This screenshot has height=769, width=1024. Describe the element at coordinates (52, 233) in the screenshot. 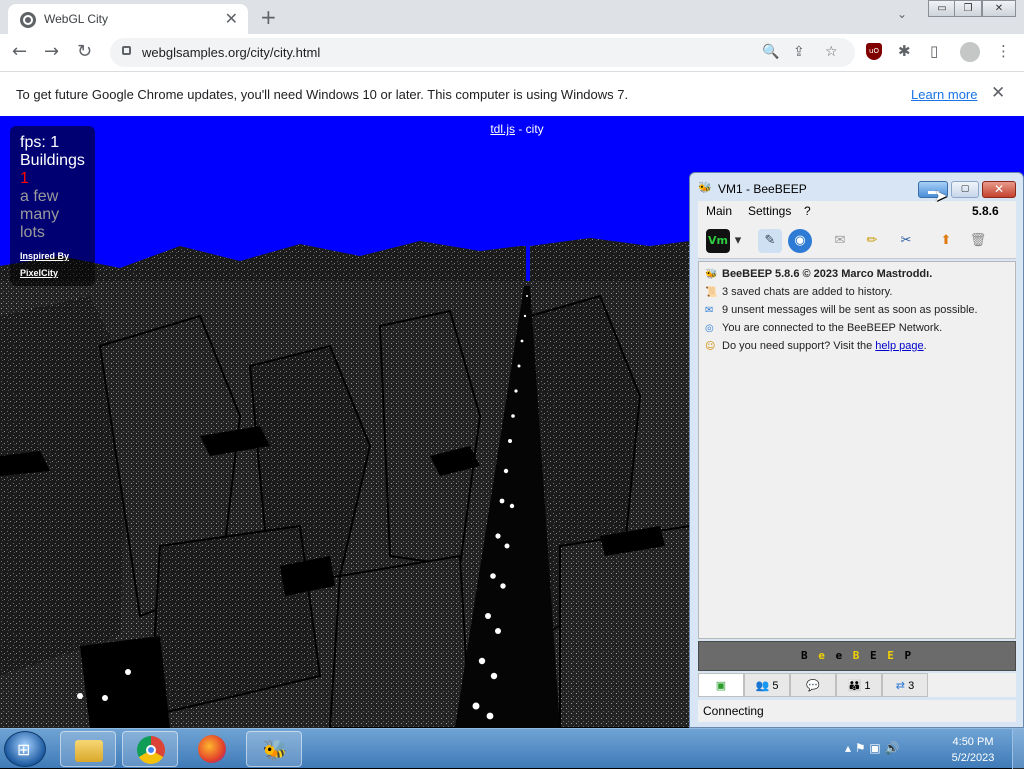

I see `buildings-option-lots: lots` at that location.